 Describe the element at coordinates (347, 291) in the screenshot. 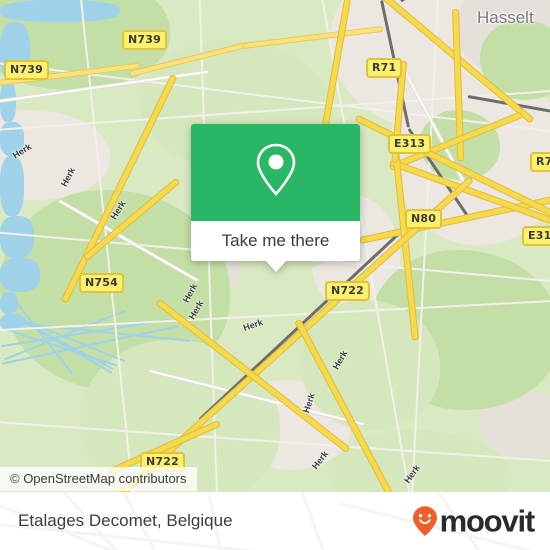

I see `road-shield: N722` at that location.